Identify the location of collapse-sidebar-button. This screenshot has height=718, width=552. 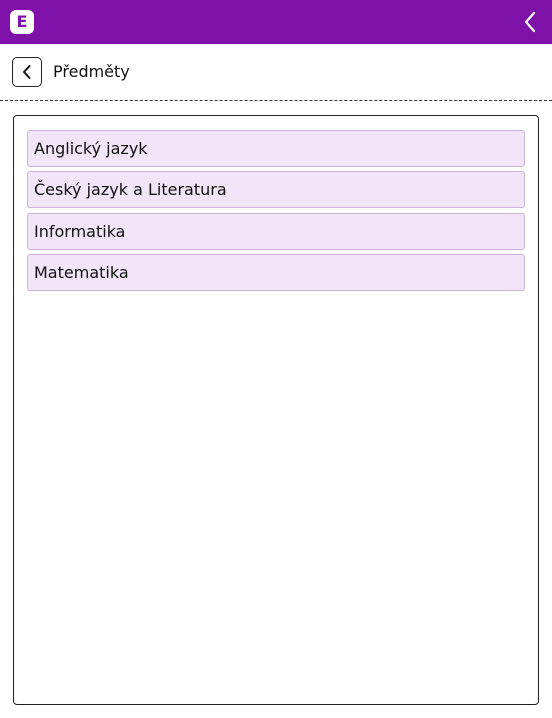
(530, 22).